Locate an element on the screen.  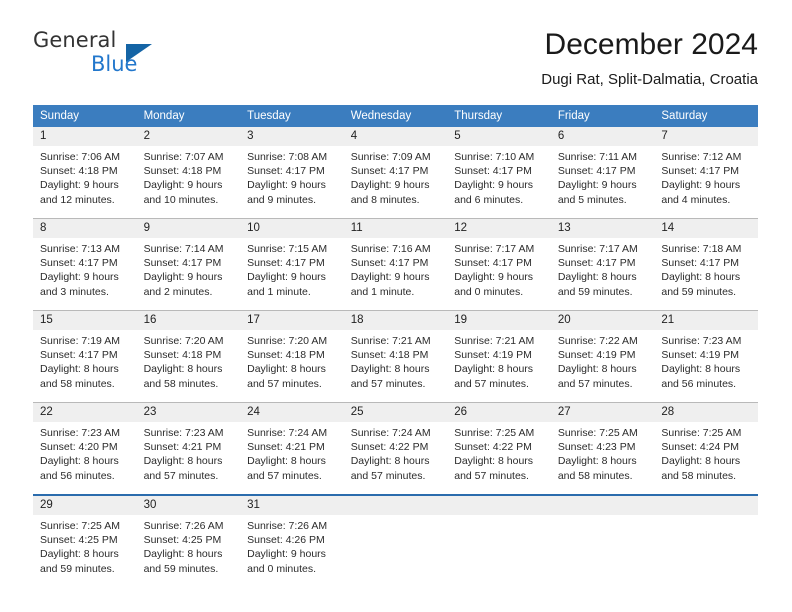
day-info-line: Sunrise: 7:09 AM is located at coordinates (390, 157).